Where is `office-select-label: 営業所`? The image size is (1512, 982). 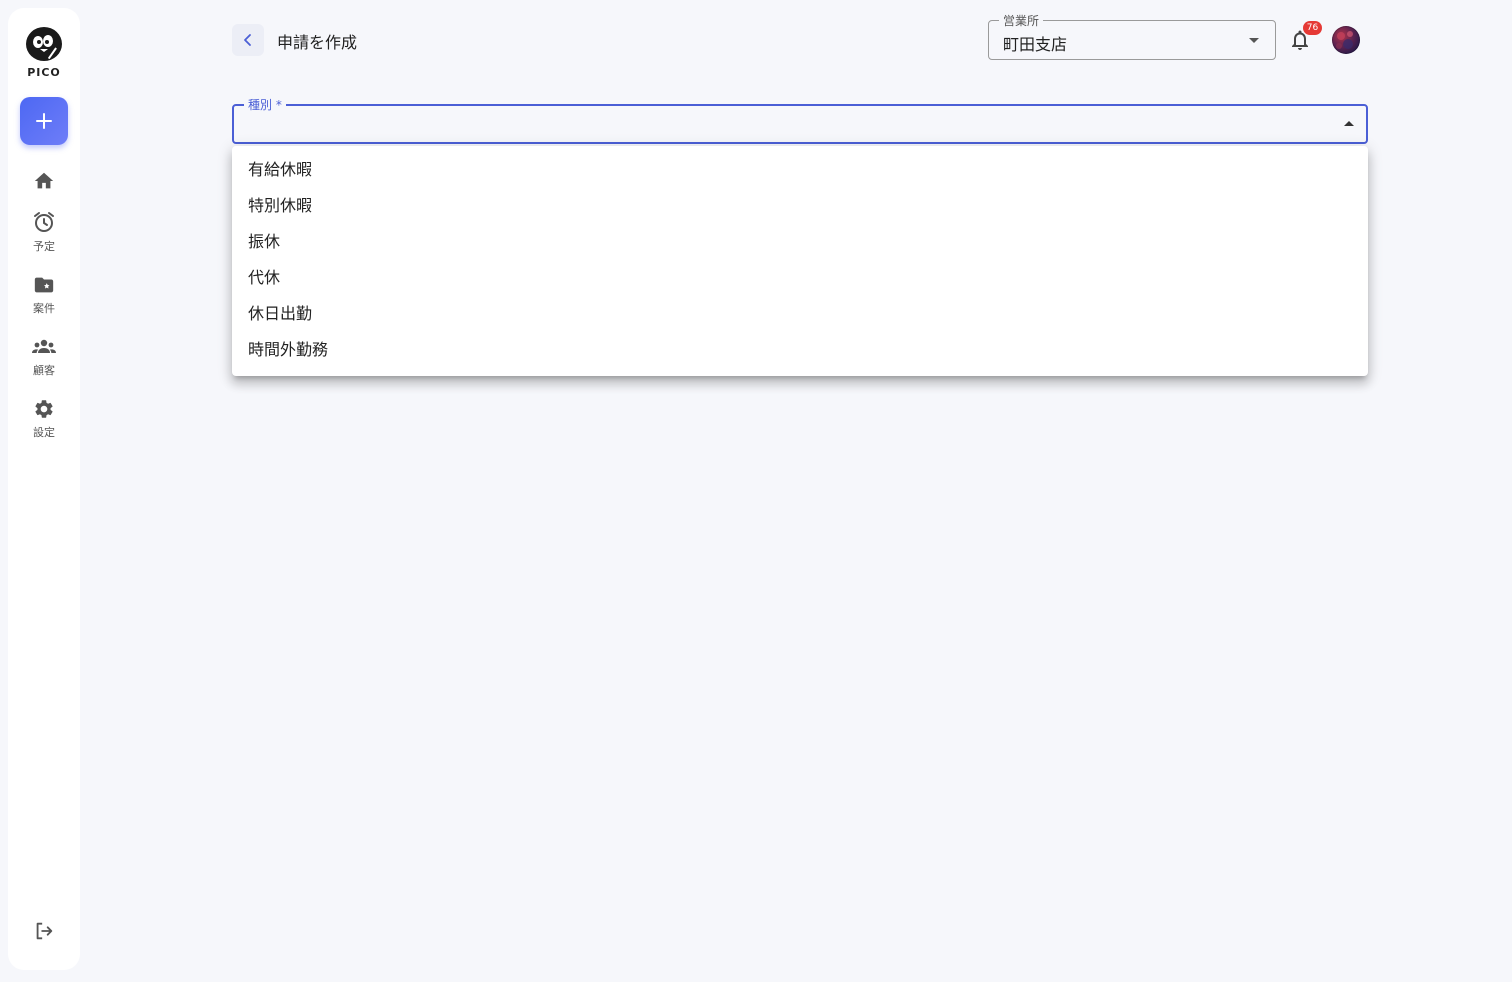
office-select-label: 営業所 is located at coordinates (1021, 20).